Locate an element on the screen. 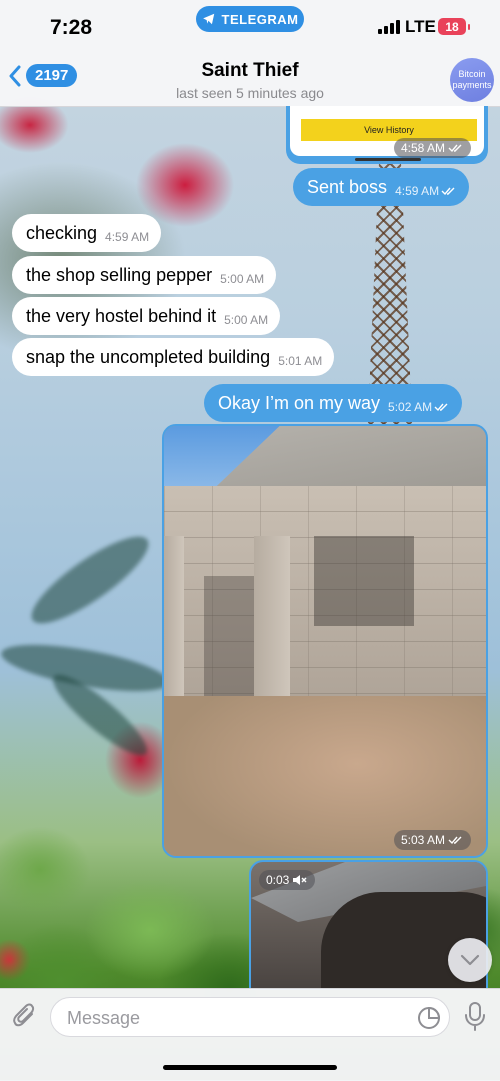 The height and width of the screenshot is (1081, 500). last-seen-status: last seen 5 minutes ago is located at coordinates (250, 93).